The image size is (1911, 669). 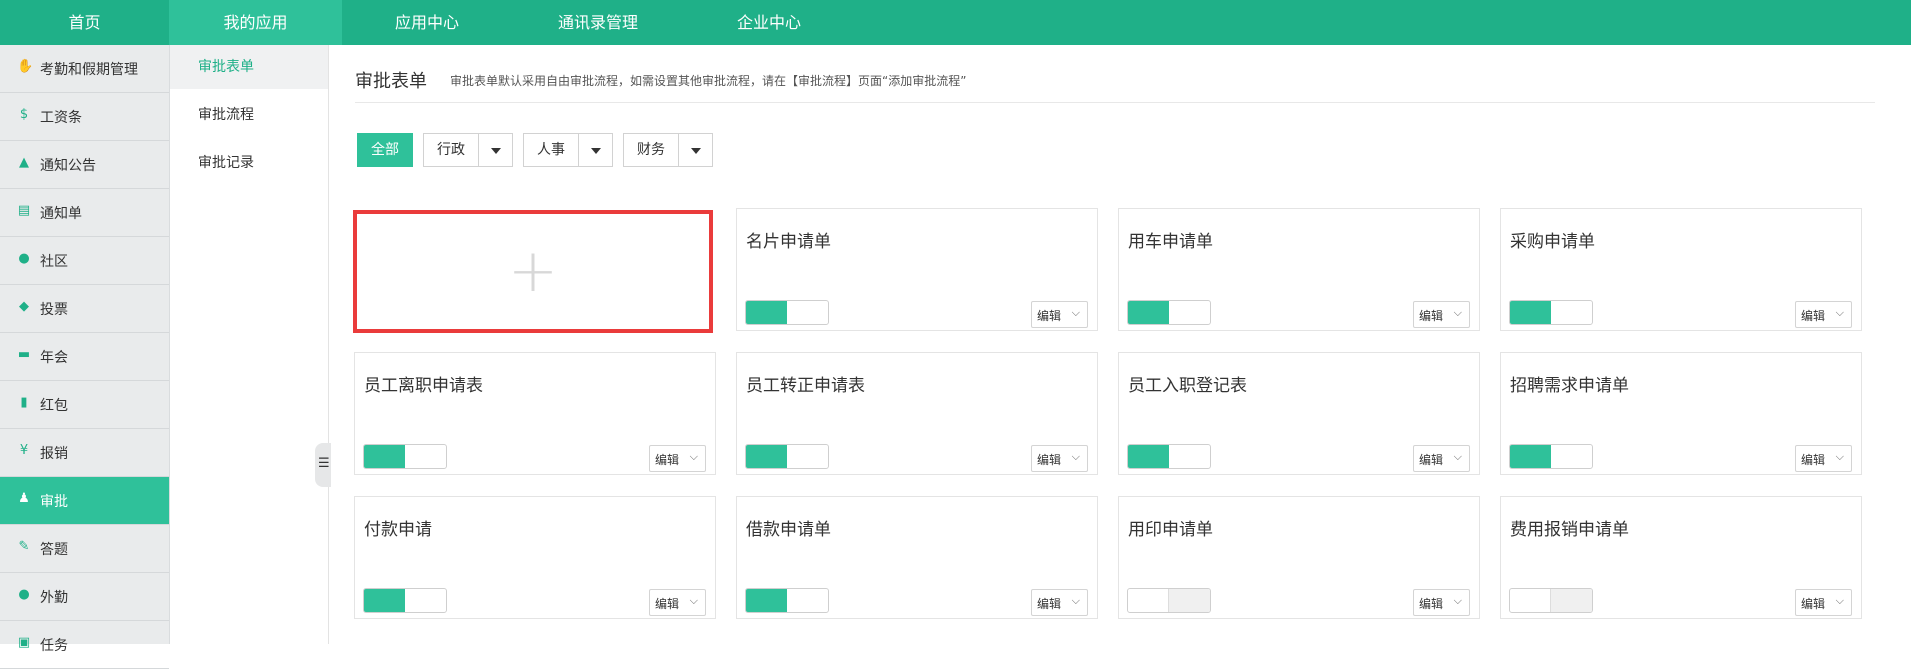 What do you see at coordinates (1115, 102) in the screenshot?
I see `title-divider` at bounding box center [1115, 102].